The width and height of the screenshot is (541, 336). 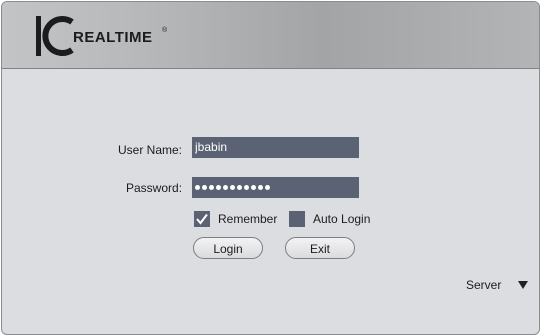 What do you see at coordinates (483, 285) in the screenshot?
I see `server-toggle-label: Server` at bounding box center [483, 285].